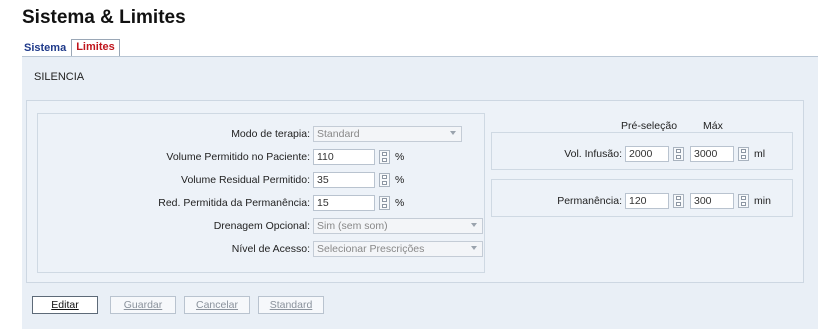 This screenshot has width=840, height=331. I want to click on permanencia-pre-input: 120, so click(647, 201).